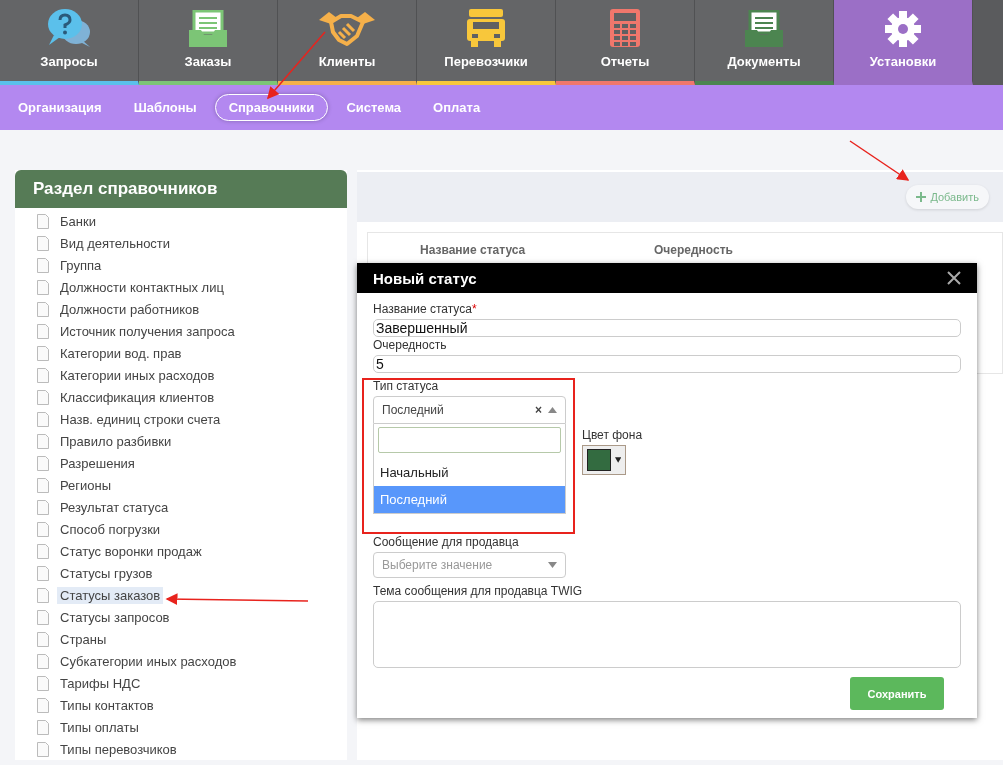  What do you see at coordinates (478, 591) in the screenshot?
I see `field-label: Тема сообщения для продавца TWIG` at bounding box center [478, 591].